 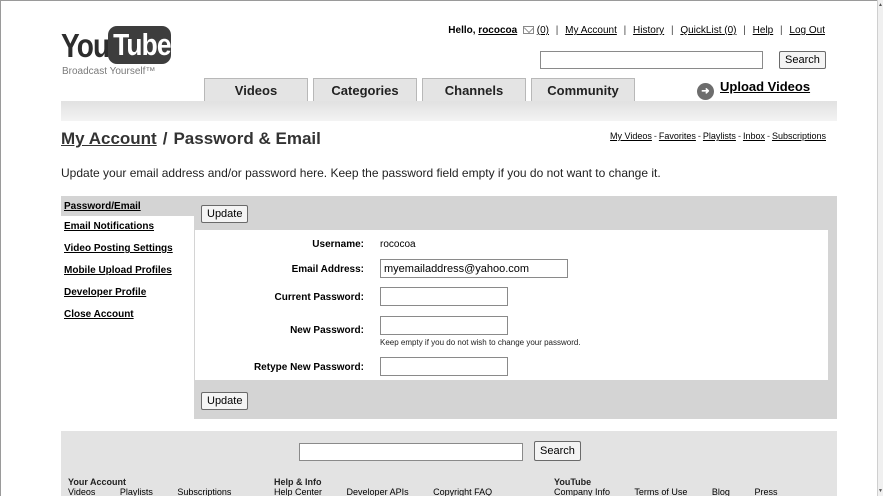 What do you see at coordinates (573, 482) in the screenshot?
I see `footer-heading: YouTube` at bounding box center [573, 482].